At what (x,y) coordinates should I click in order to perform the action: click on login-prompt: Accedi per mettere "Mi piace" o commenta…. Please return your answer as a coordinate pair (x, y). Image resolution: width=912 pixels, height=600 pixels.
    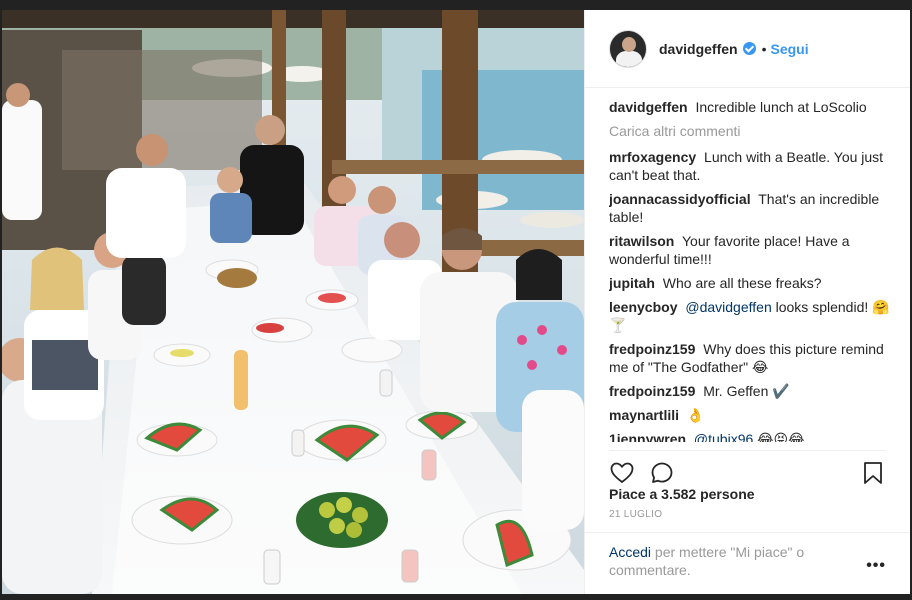
    Looking at the image, I should click on (747, 563).